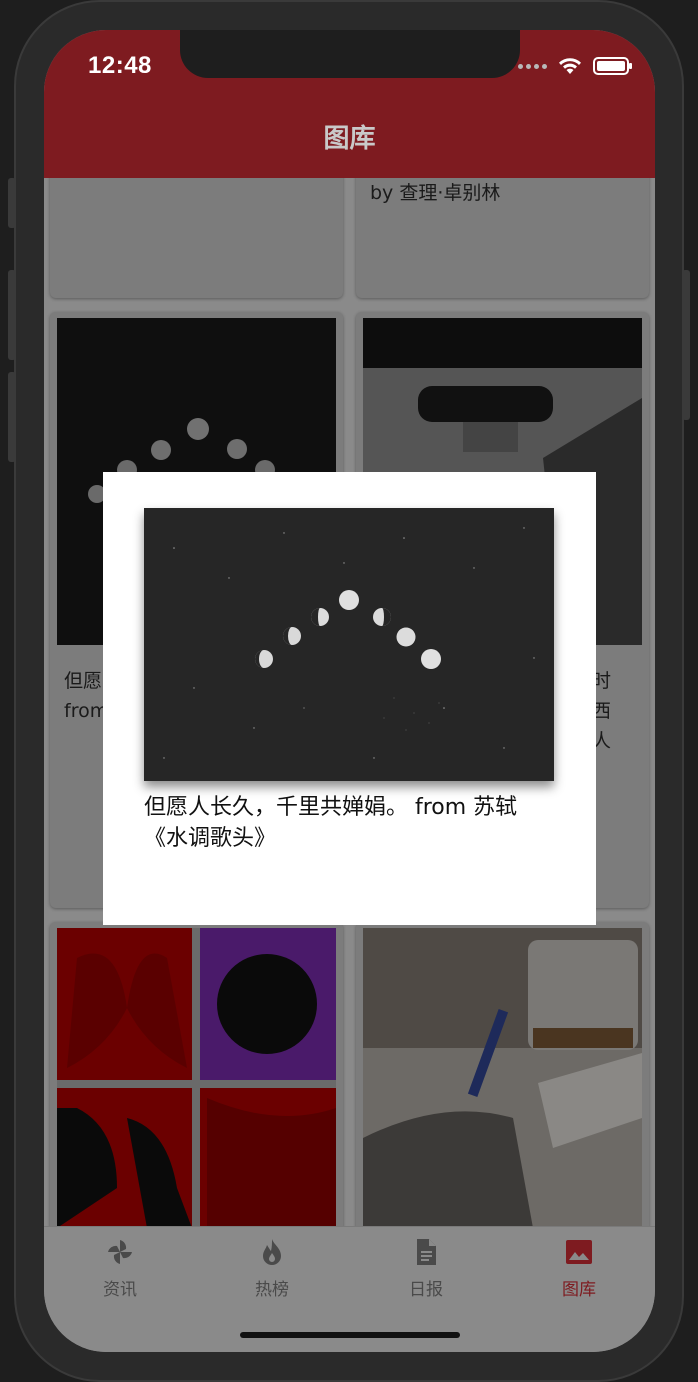 The image size is (698, 1382). Describe the element at coordinates (579, 1252) in the screenshot. I see `image-icon` at that location.